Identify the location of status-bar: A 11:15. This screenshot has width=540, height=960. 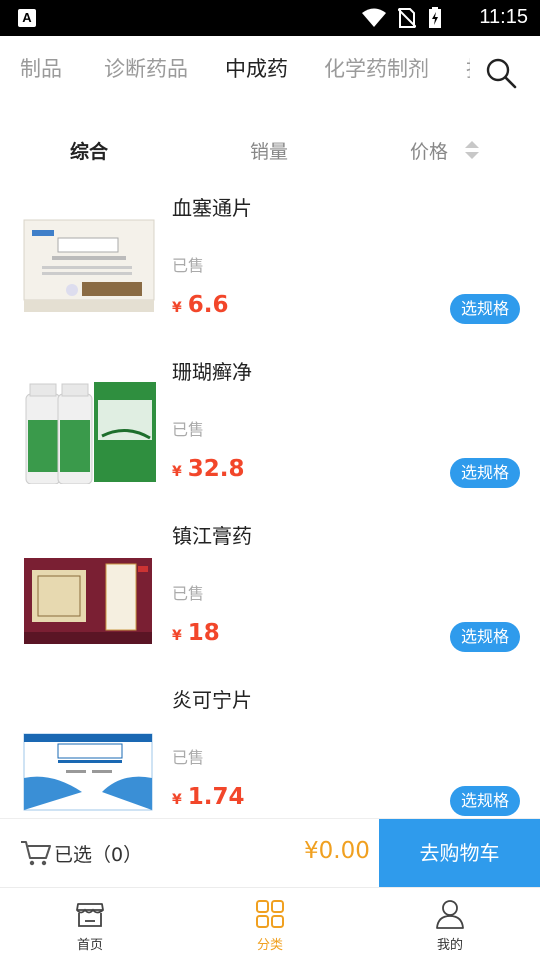
(270, 18).